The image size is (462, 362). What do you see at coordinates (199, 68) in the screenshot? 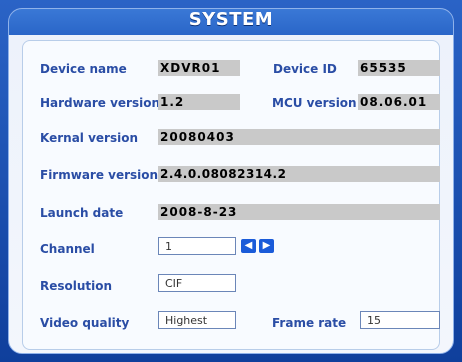
I see `device-name-value: XDVR01` at bounding box center [199, 68].